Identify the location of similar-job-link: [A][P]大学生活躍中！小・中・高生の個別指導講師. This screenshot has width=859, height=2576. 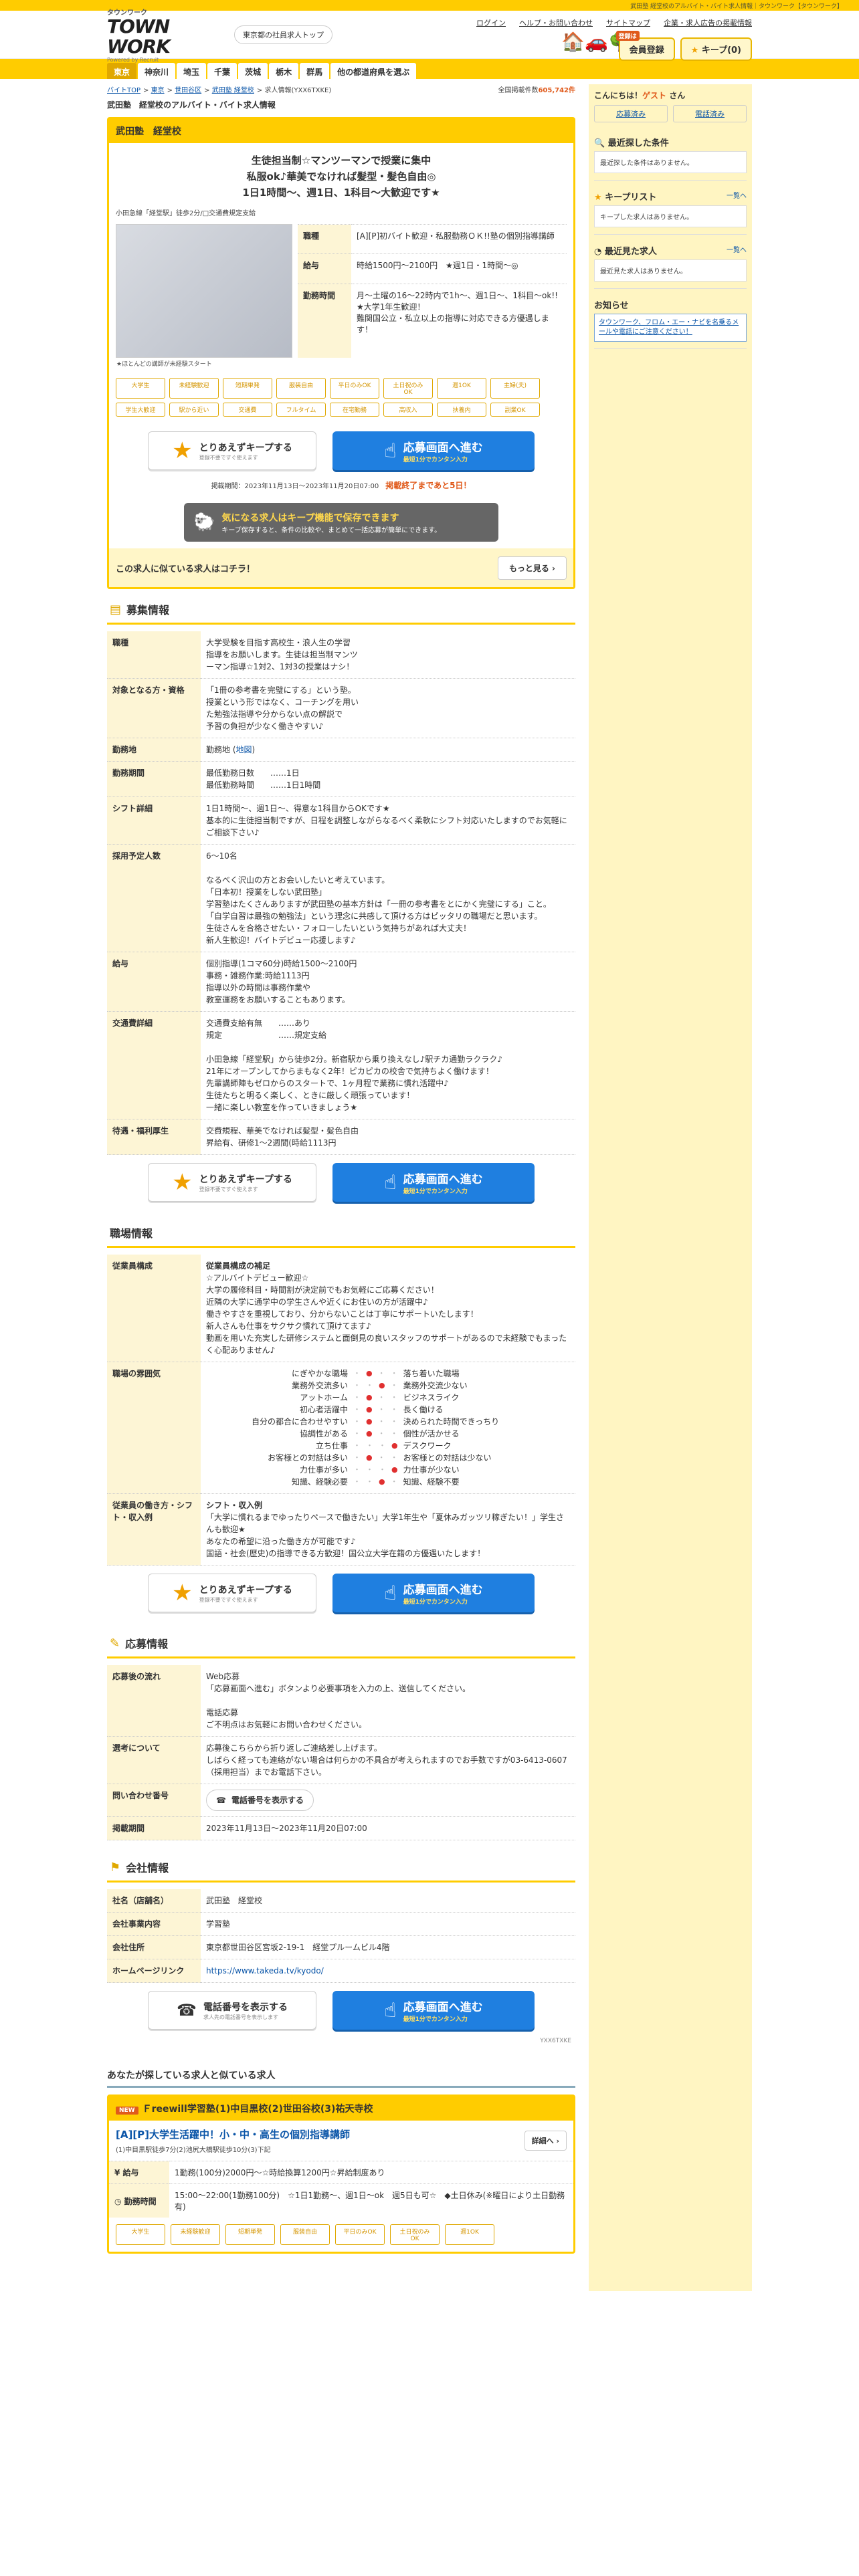
(233, 2135).